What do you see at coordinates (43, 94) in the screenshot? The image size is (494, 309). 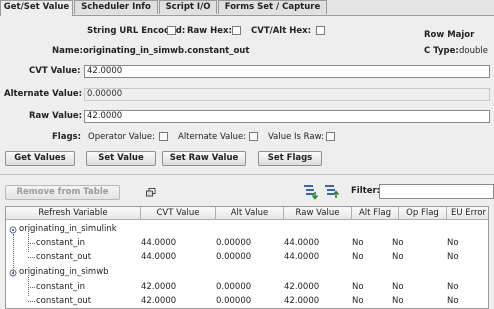 I see `alternate-value-label: Alternate Value:` at bounding box center [43, 94].